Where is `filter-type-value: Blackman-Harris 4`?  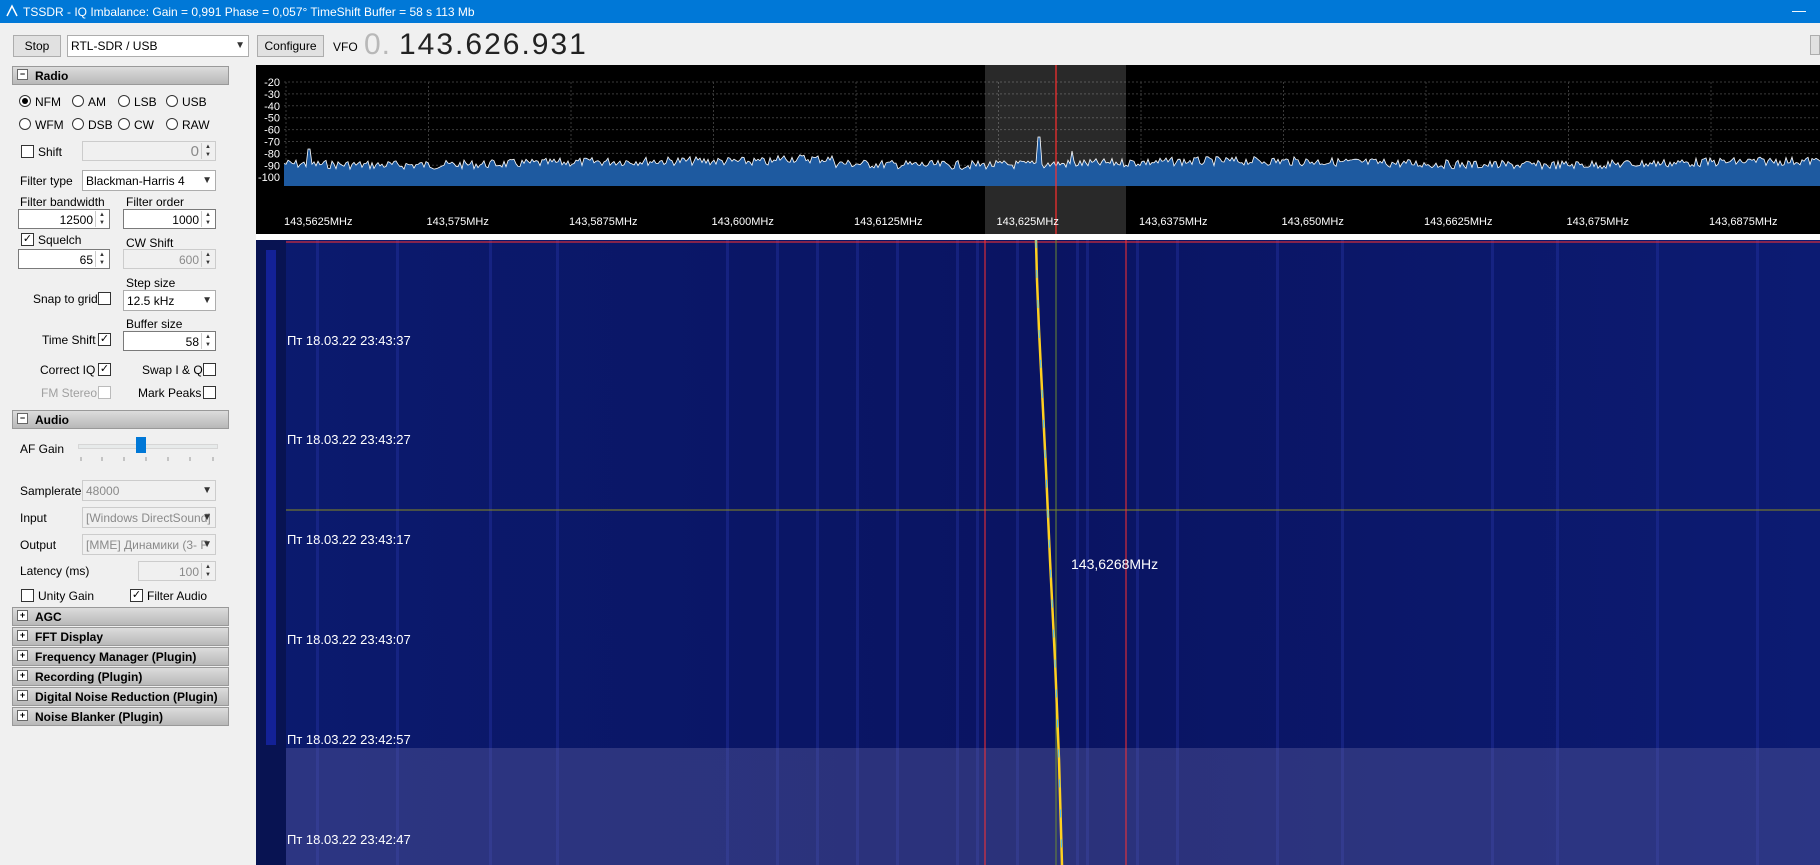 filter-type-value: Blackman-Harris 4 is located at coordinates (135, 181).